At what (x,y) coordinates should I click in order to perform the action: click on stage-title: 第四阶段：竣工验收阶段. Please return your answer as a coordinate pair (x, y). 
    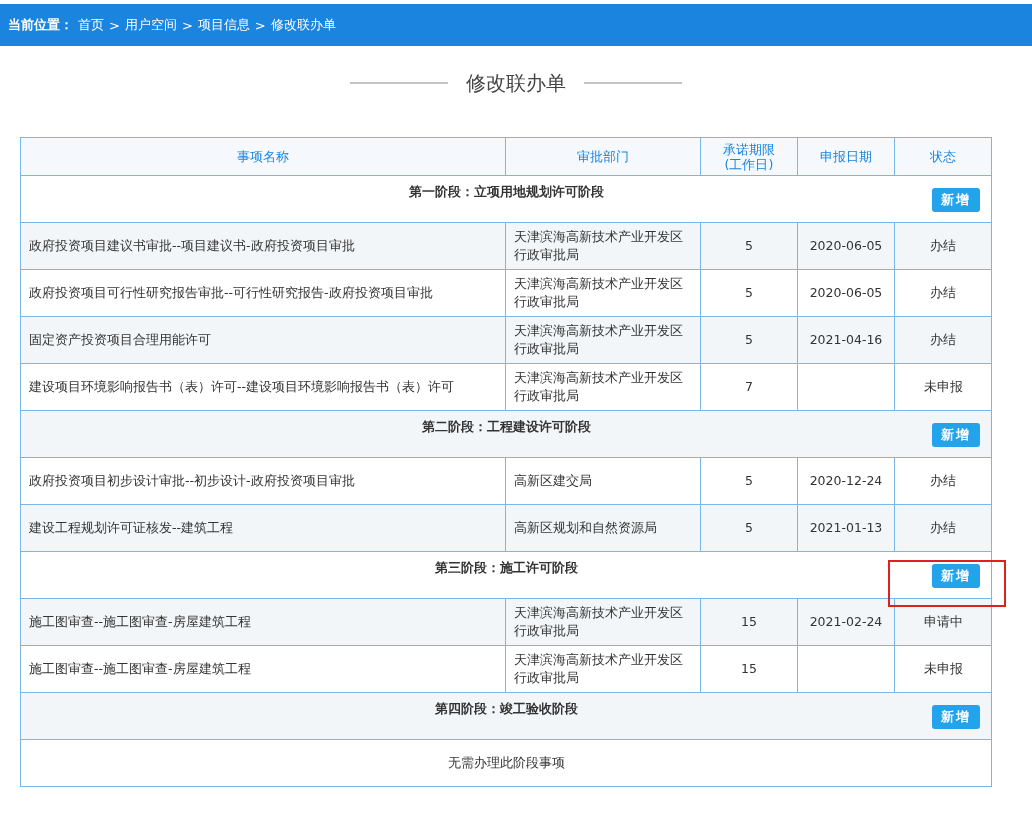
    Looking at the image, I should click on (506, 708).